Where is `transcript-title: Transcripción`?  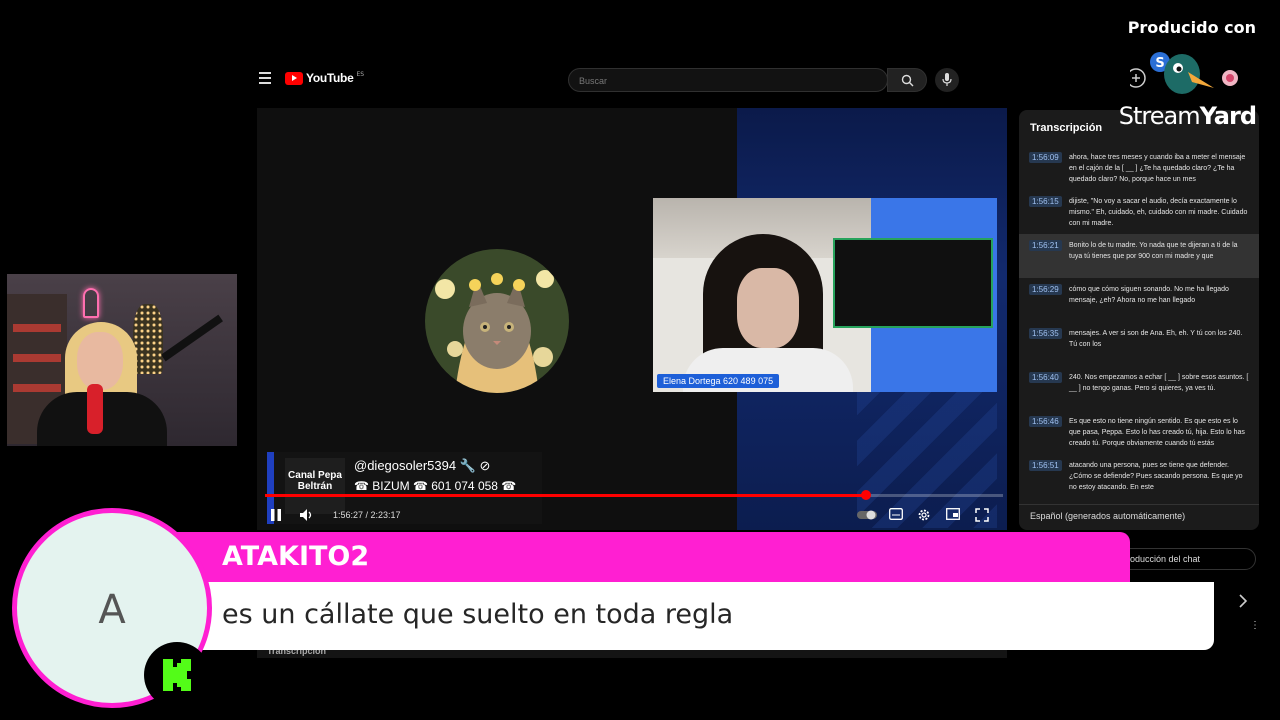 transcript-title: Transcripción is located at coordinates (1066, 128).